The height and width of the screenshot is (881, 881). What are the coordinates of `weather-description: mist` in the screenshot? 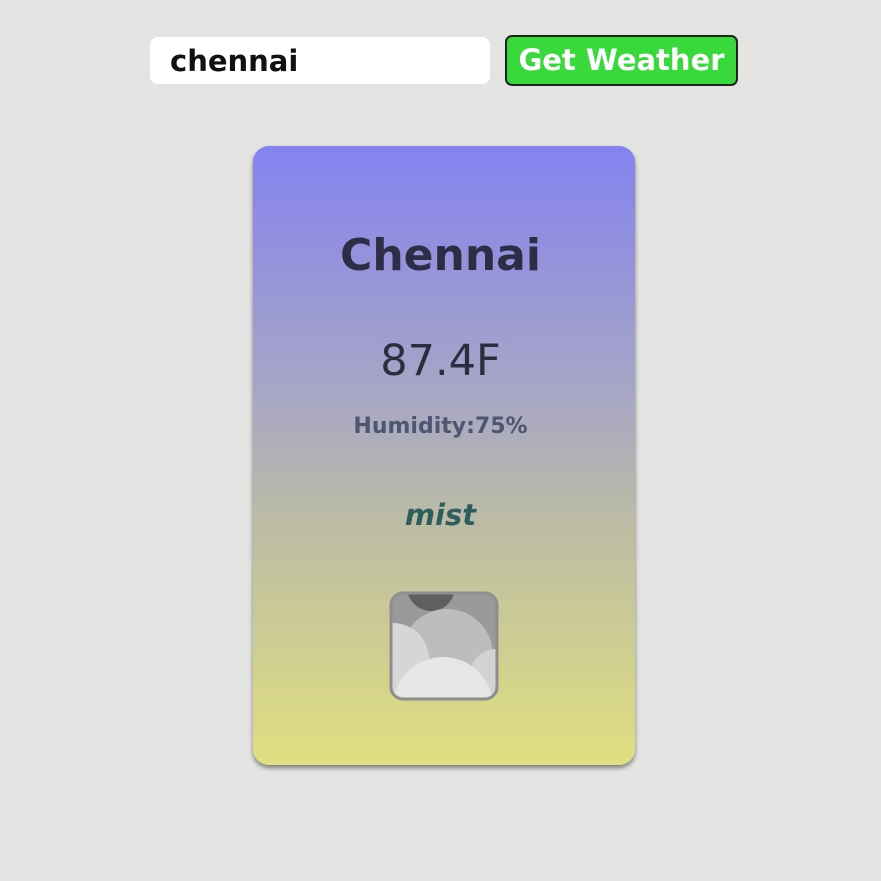 It's located at (440, 515).